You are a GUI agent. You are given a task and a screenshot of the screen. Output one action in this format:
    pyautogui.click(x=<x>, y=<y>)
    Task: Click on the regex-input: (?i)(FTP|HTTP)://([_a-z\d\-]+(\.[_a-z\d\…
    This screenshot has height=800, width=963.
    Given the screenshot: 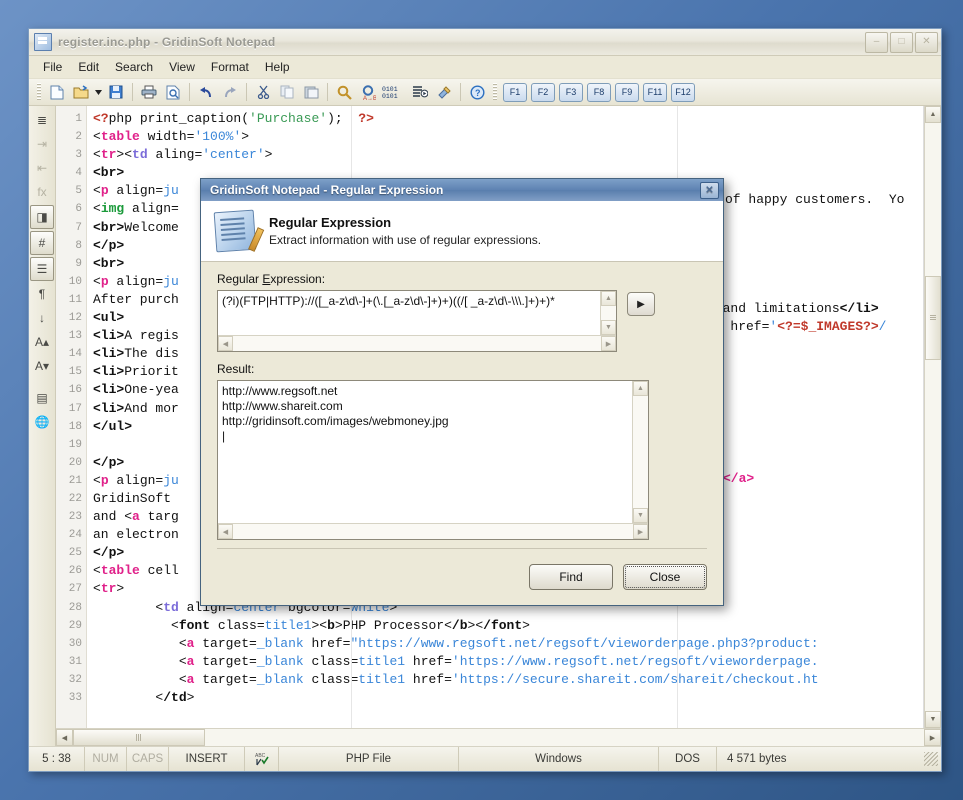 What is the action you would take?
    pyautogui.click(x=409, y=313)
    